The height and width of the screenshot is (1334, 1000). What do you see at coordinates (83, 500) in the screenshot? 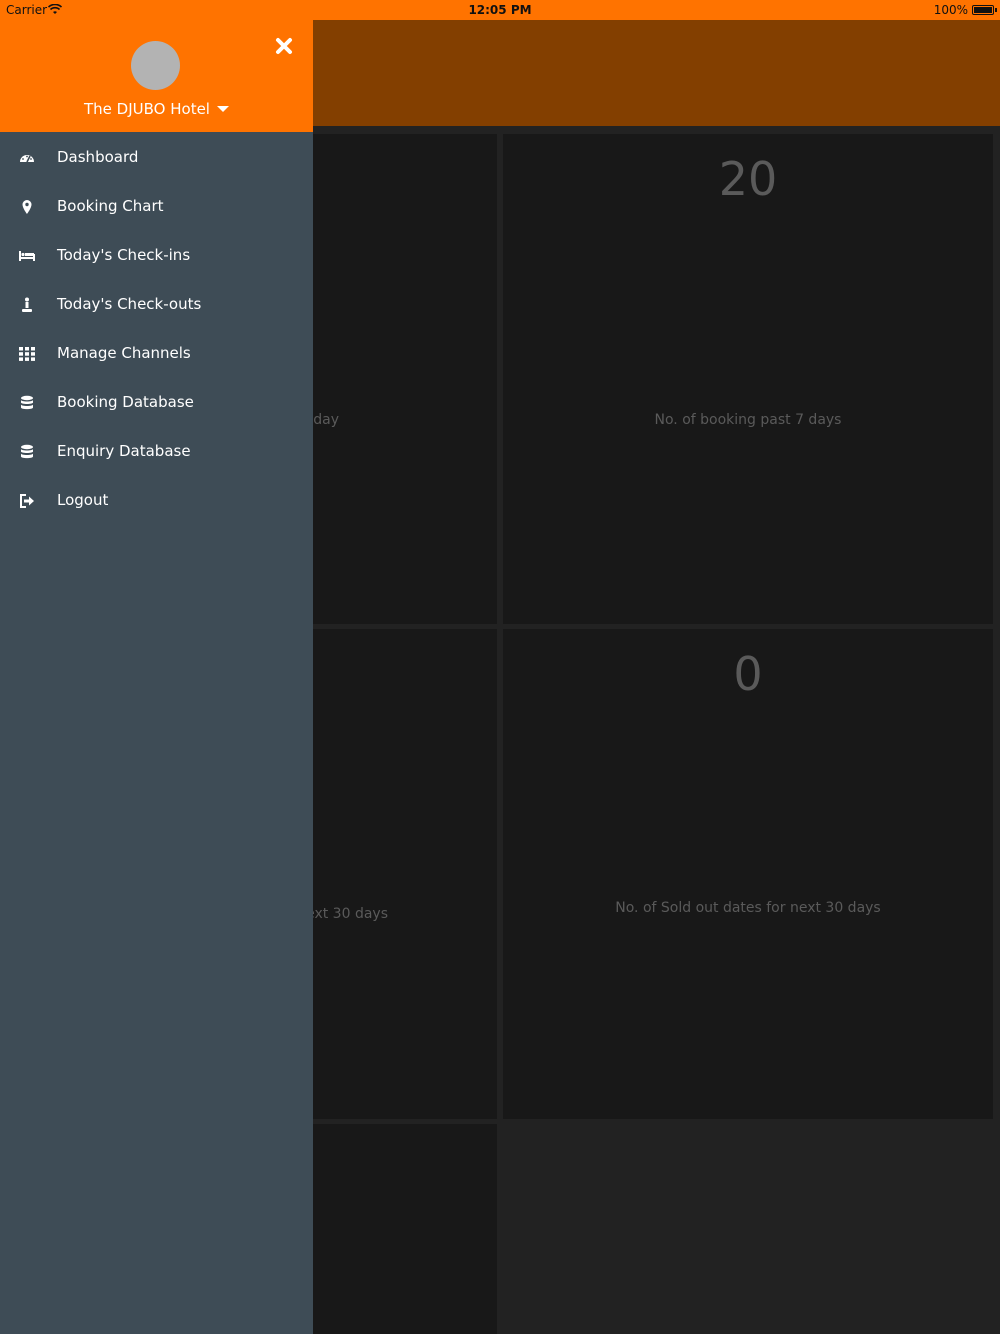
I see `menu-item-label: Logout` at bounding box center [83, 500].